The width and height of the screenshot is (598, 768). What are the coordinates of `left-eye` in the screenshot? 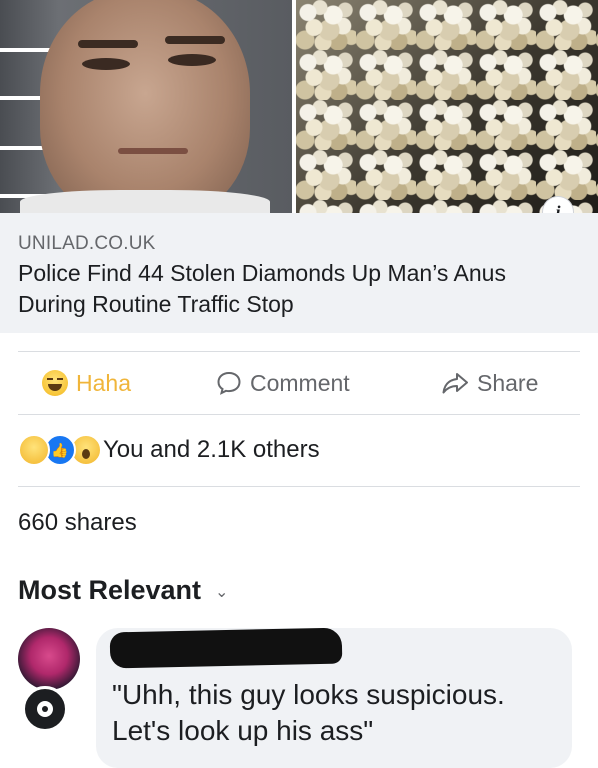 It's located at (106, 64).